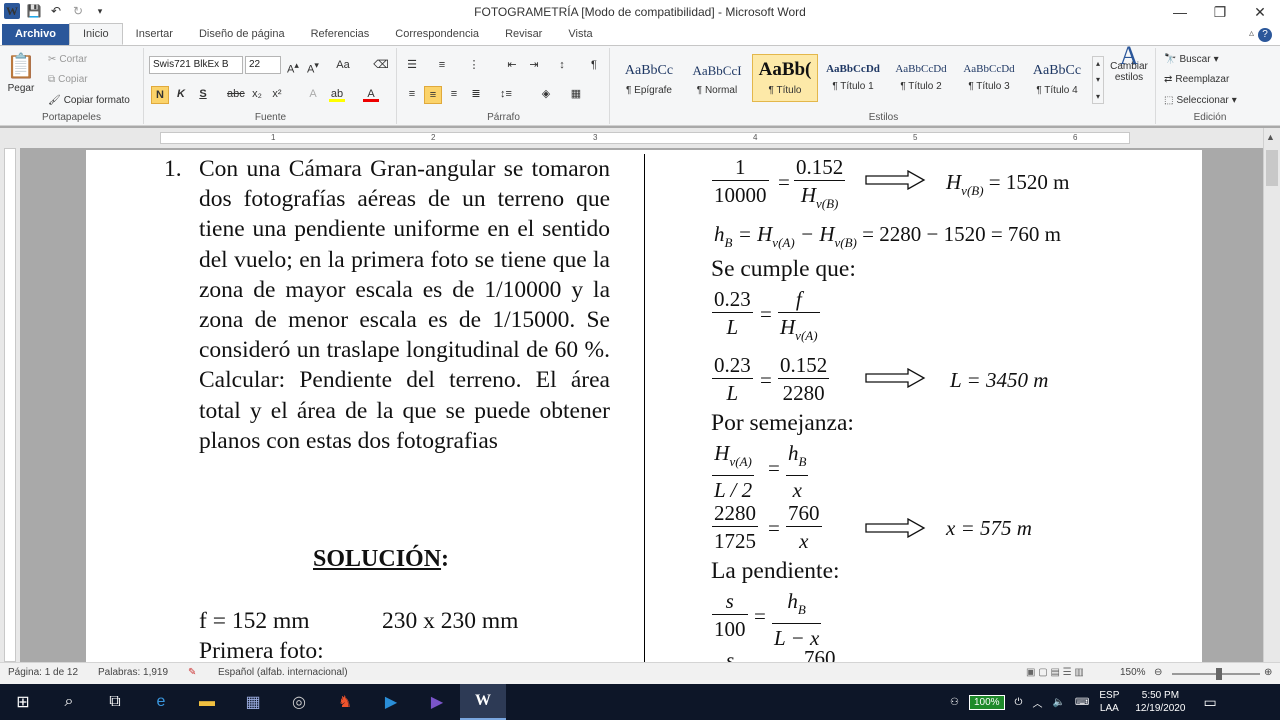 Image resolution: width=1280 pixels, height=720 pixels. What do you see at coordinates (1200, 100) in the screenshot?
I see `select-button: ⬚ Seleccionar ▾` at bounding box center [1200, 100].